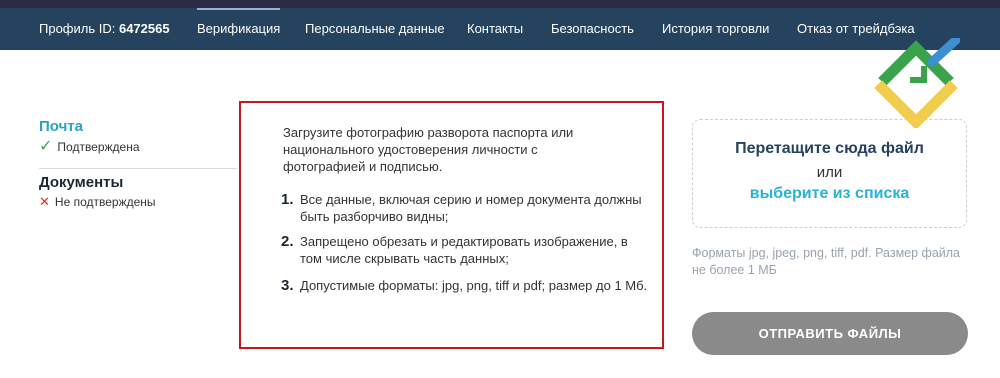  What do you see at coordinates (375, 29) in the screenshot?
I see `tab-personal-data: Персональные данные` at bounding box center [375, 29].